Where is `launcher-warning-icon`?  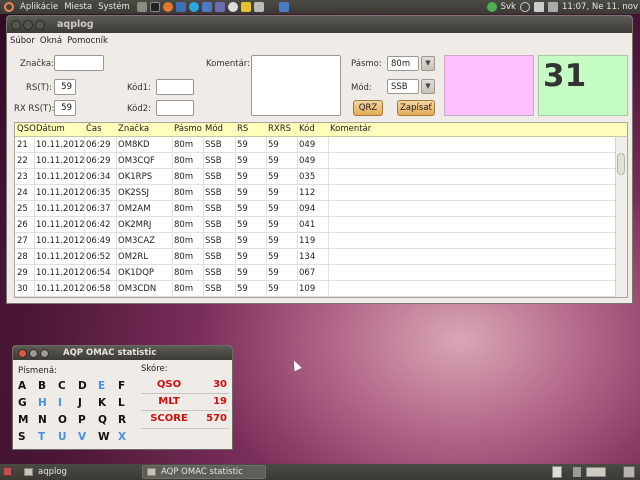
launcher-warning-icon is located at coordinates (245, 7).